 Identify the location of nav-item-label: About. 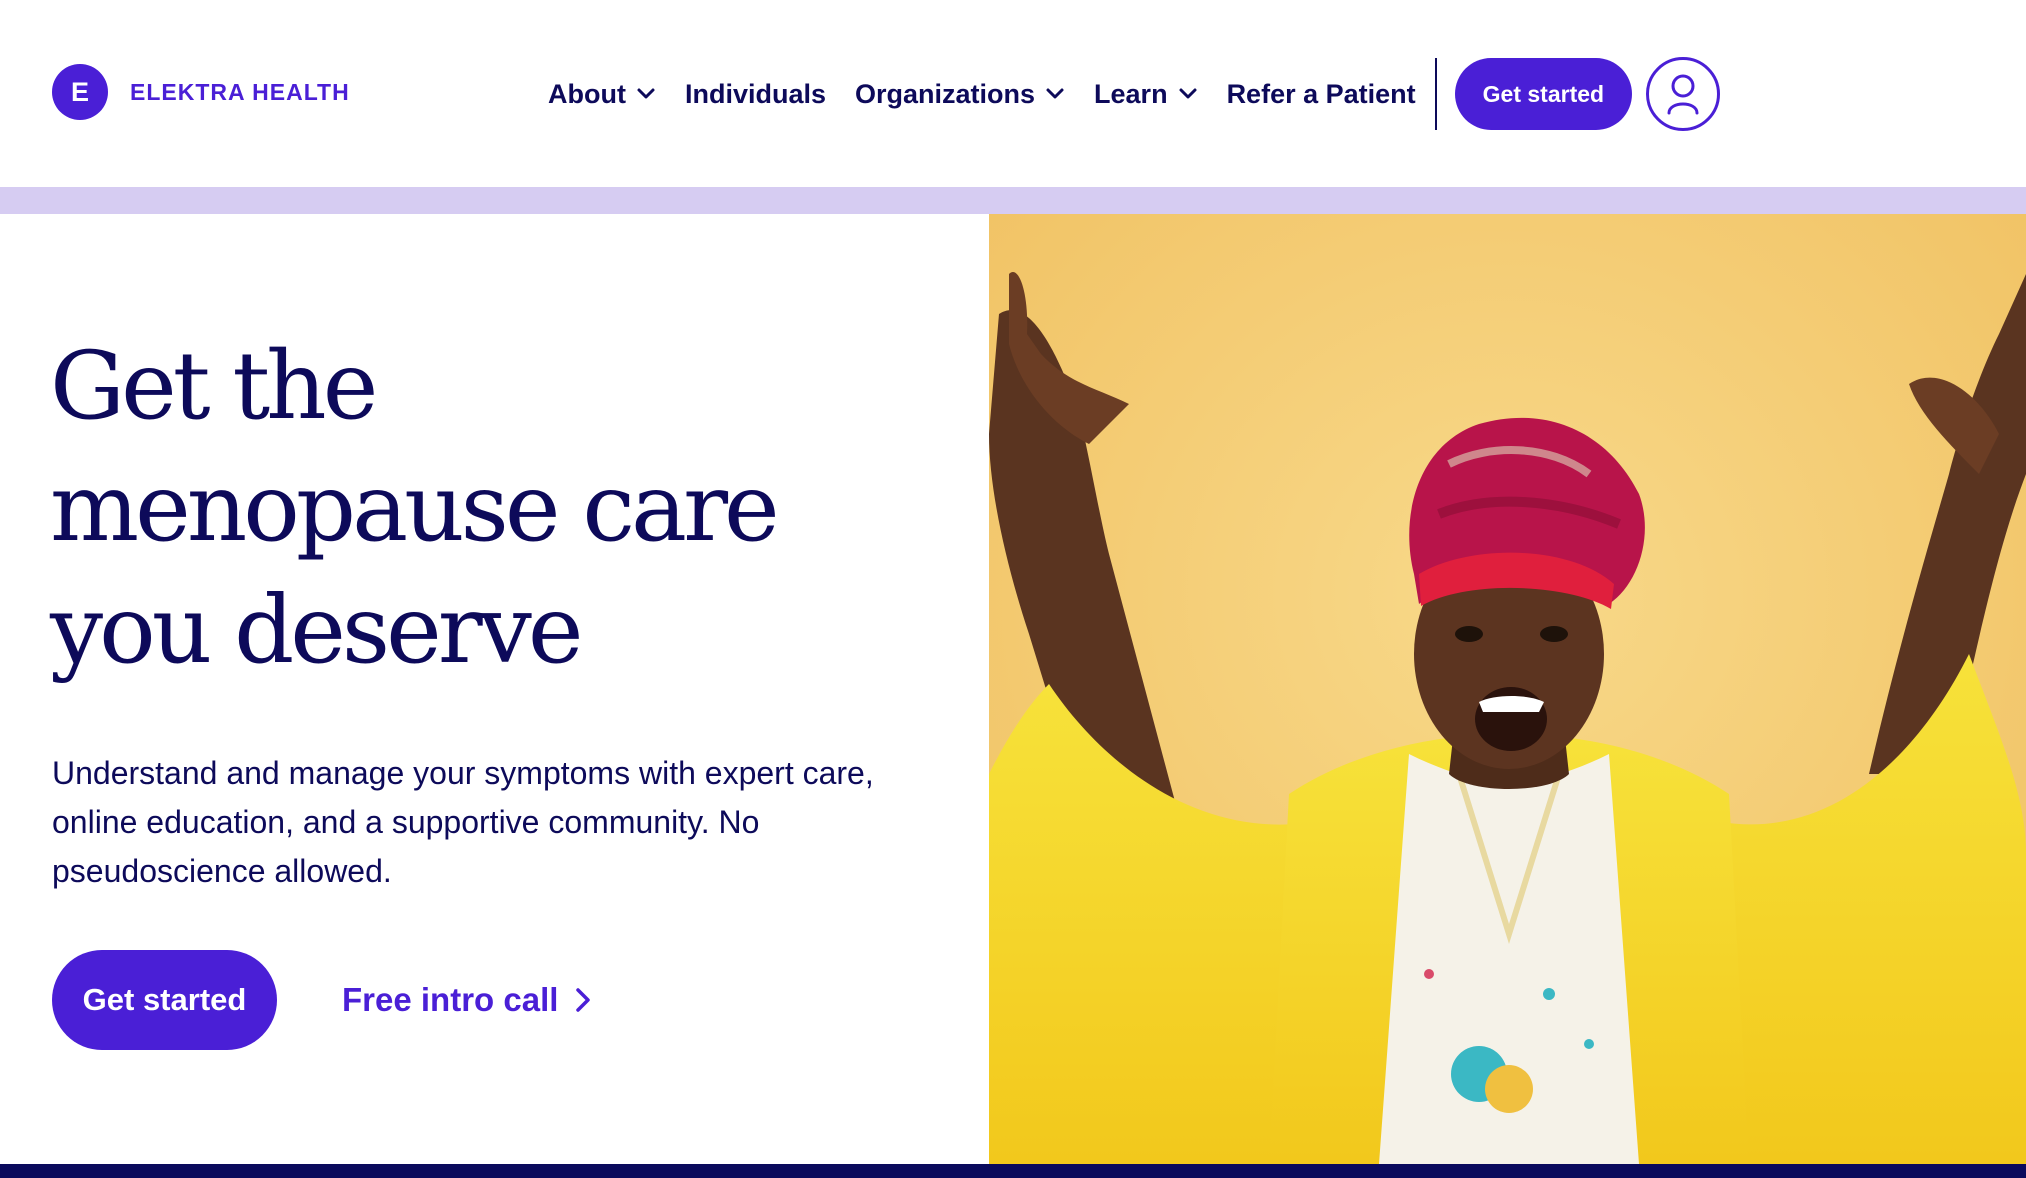
(587, 93).